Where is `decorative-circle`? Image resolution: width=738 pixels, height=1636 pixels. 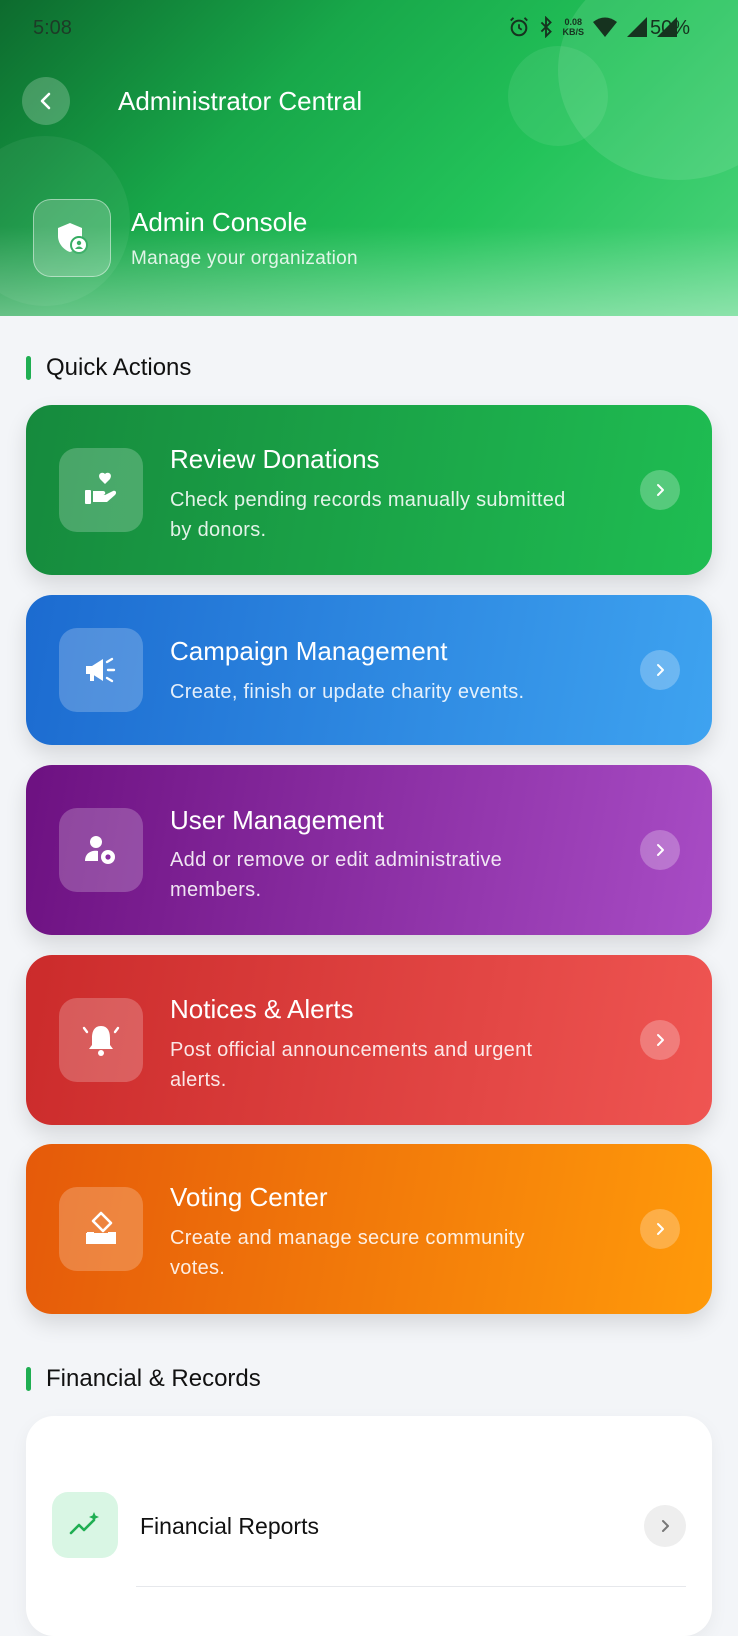 decorative-circle is located at coordinates (558, 96).